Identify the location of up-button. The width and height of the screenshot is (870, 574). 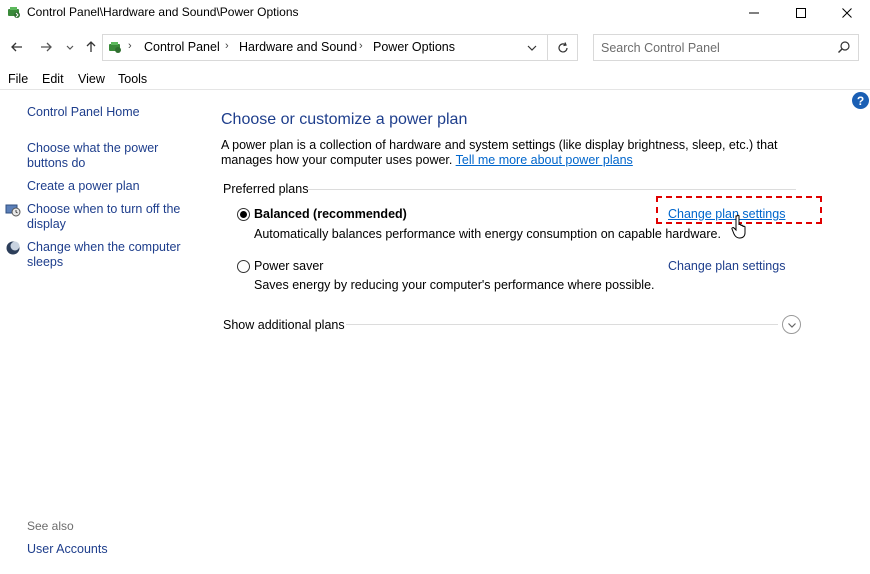
(91, 47).